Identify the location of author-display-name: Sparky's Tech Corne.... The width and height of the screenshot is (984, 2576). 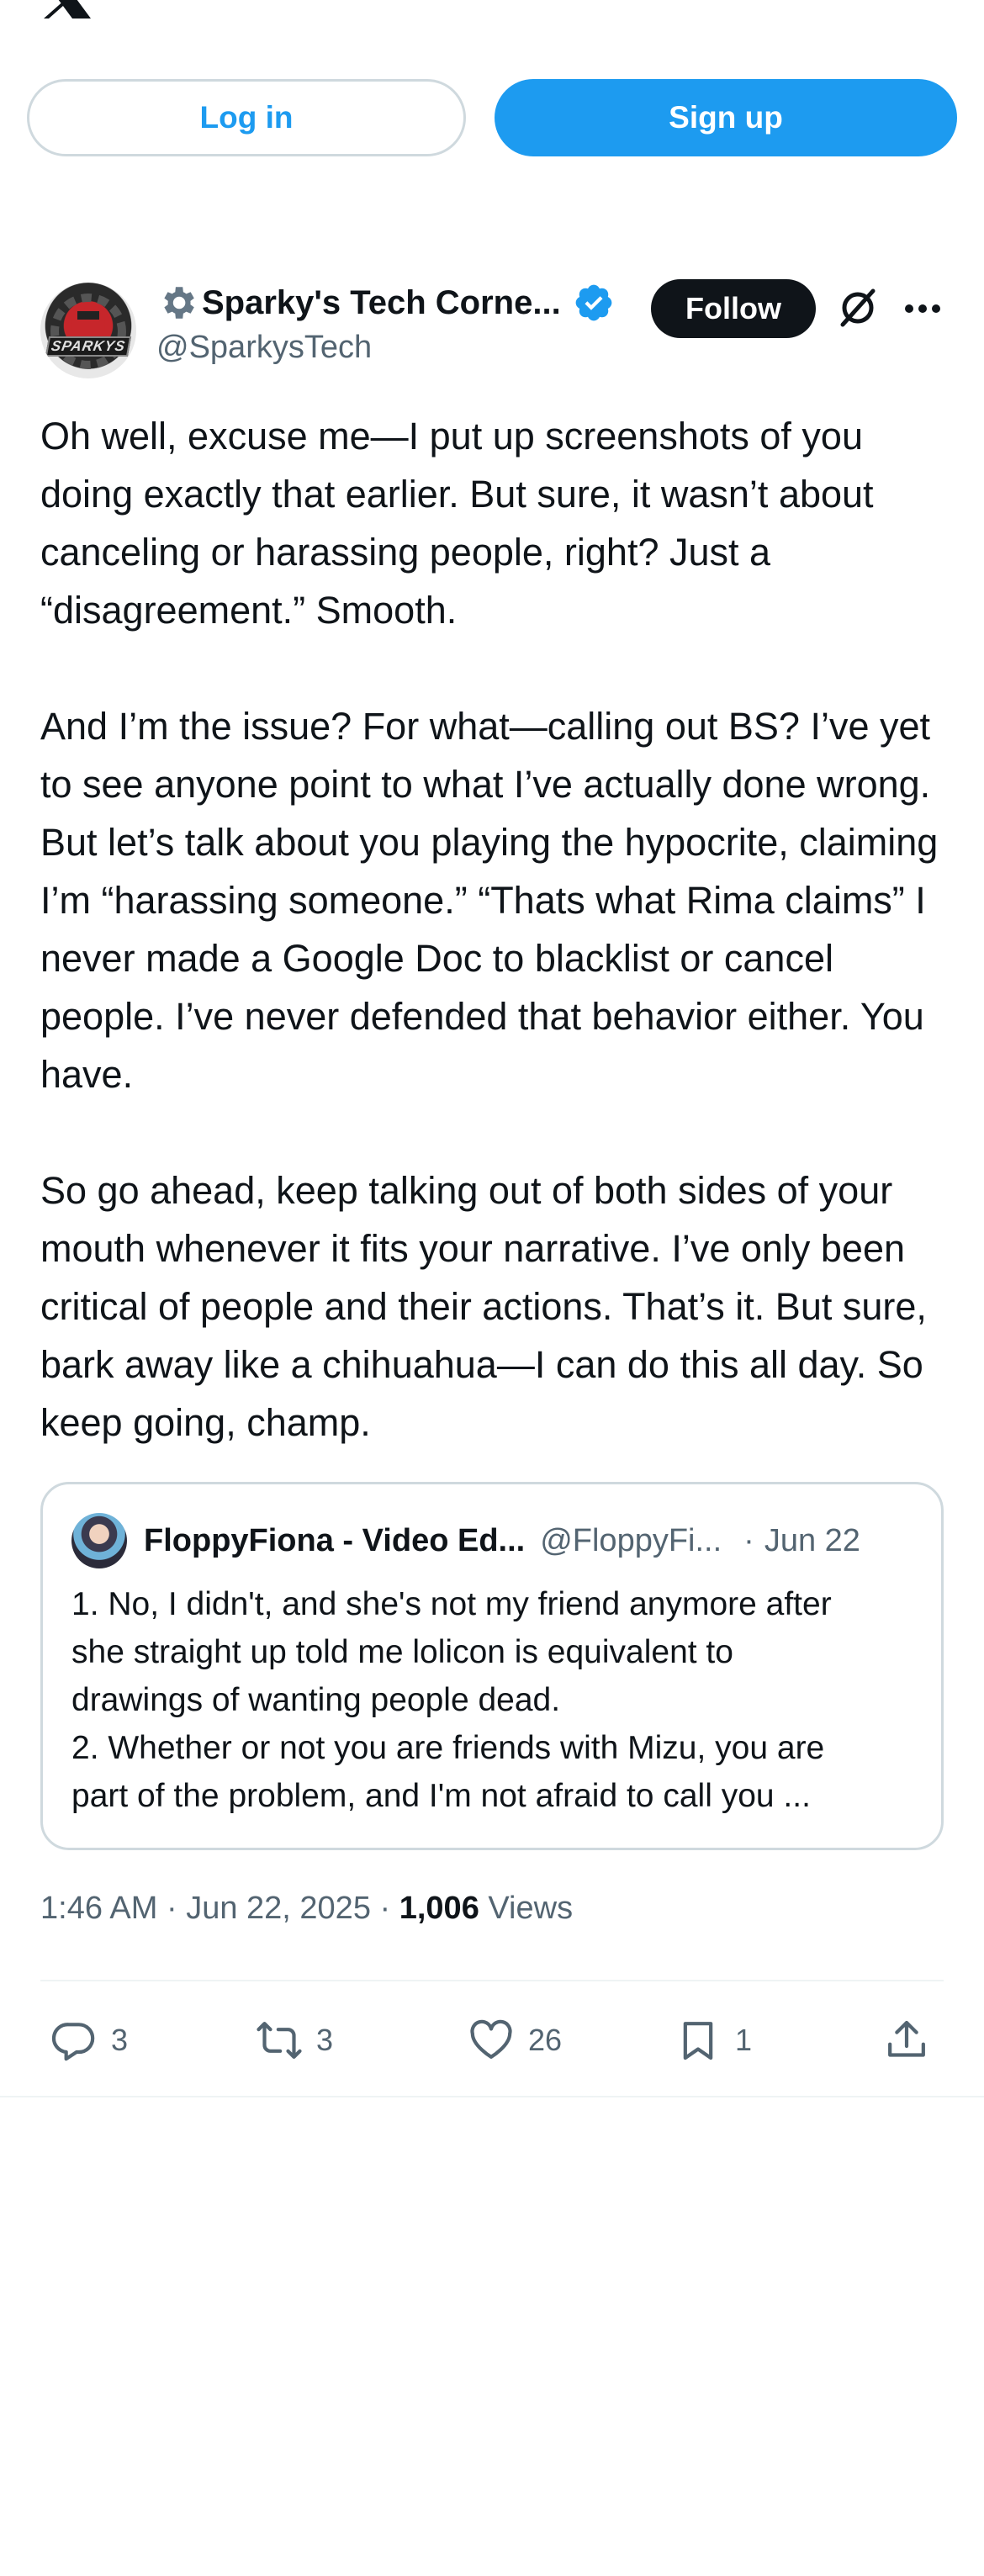
(381, 303).